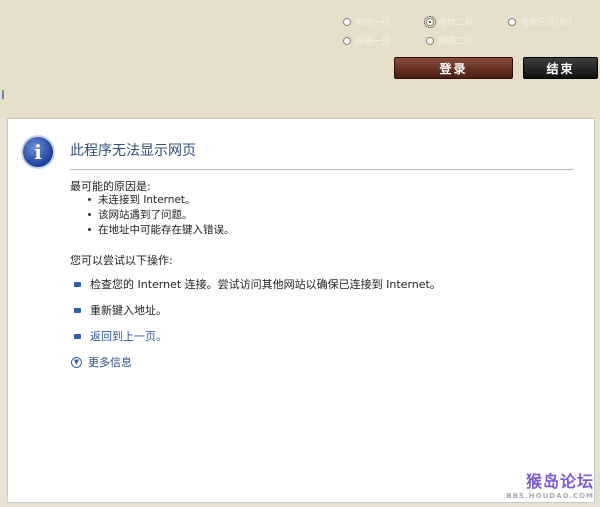 The image size is (600, 507). Describe the element at coordinates (373, 42) in the screenshot. I see `server-label: 网通一区` at that location.